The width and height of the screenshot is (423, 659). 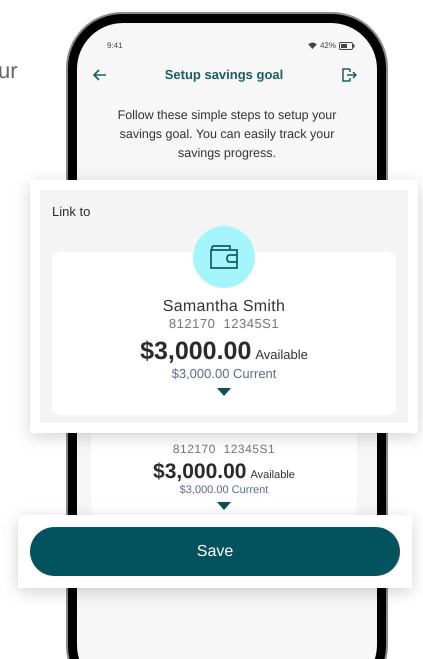 I want to click on battery-icon, so click(x=347, y=46).